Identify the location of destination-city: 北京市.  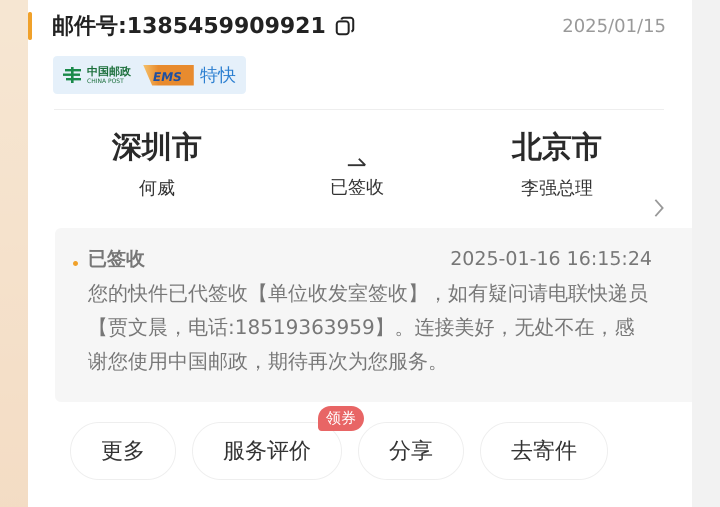
(557, 148).